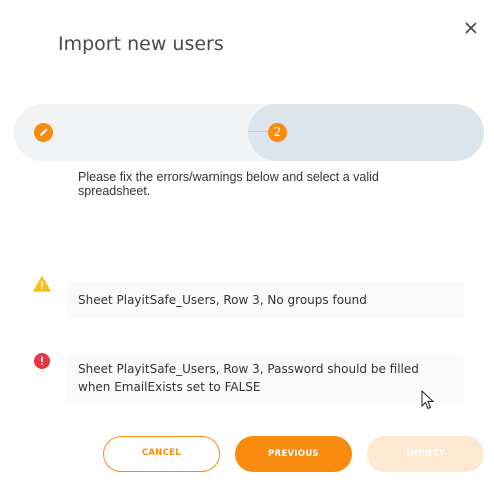 The height and width of the screenshot is (482, 494). Describe the element at coordinates (293, 454) in the screenshot. I see `previous-button: PREVIOUS` at that location.